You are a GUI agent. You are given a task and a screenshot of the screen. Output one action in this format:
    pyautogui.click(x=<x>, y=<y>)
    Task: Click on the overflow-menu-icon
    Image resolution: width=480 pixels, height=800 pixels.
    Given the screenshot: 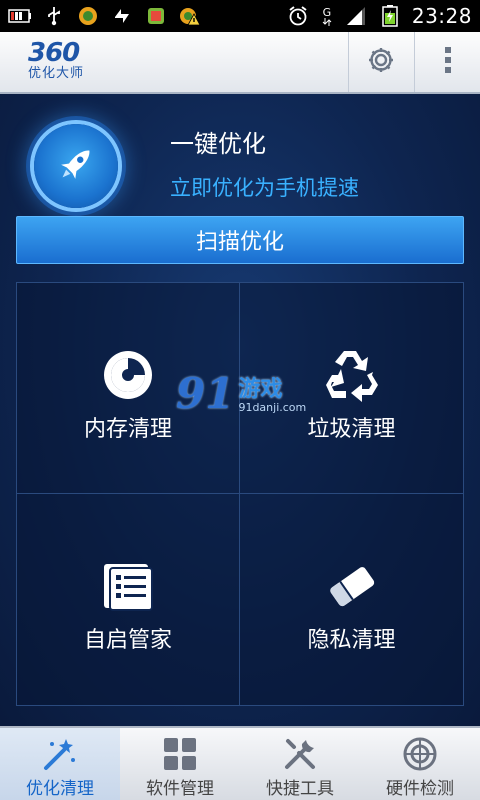 What is the action you would take?
    pyautogui.click(x=448, y=62)
    